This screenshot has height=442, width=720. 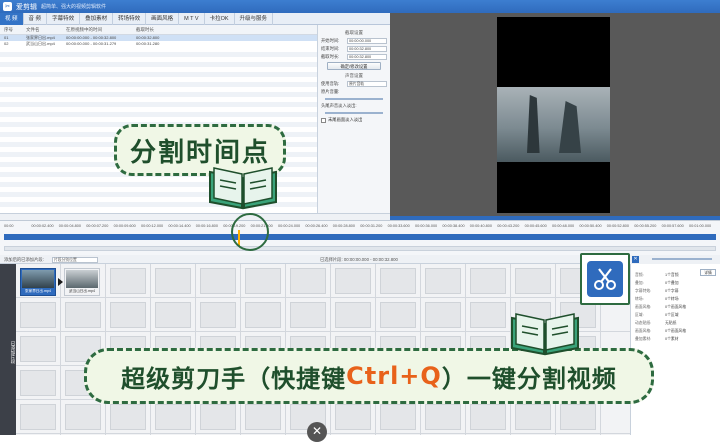 I want to click on timeline-track, so click(x=360, y=237).